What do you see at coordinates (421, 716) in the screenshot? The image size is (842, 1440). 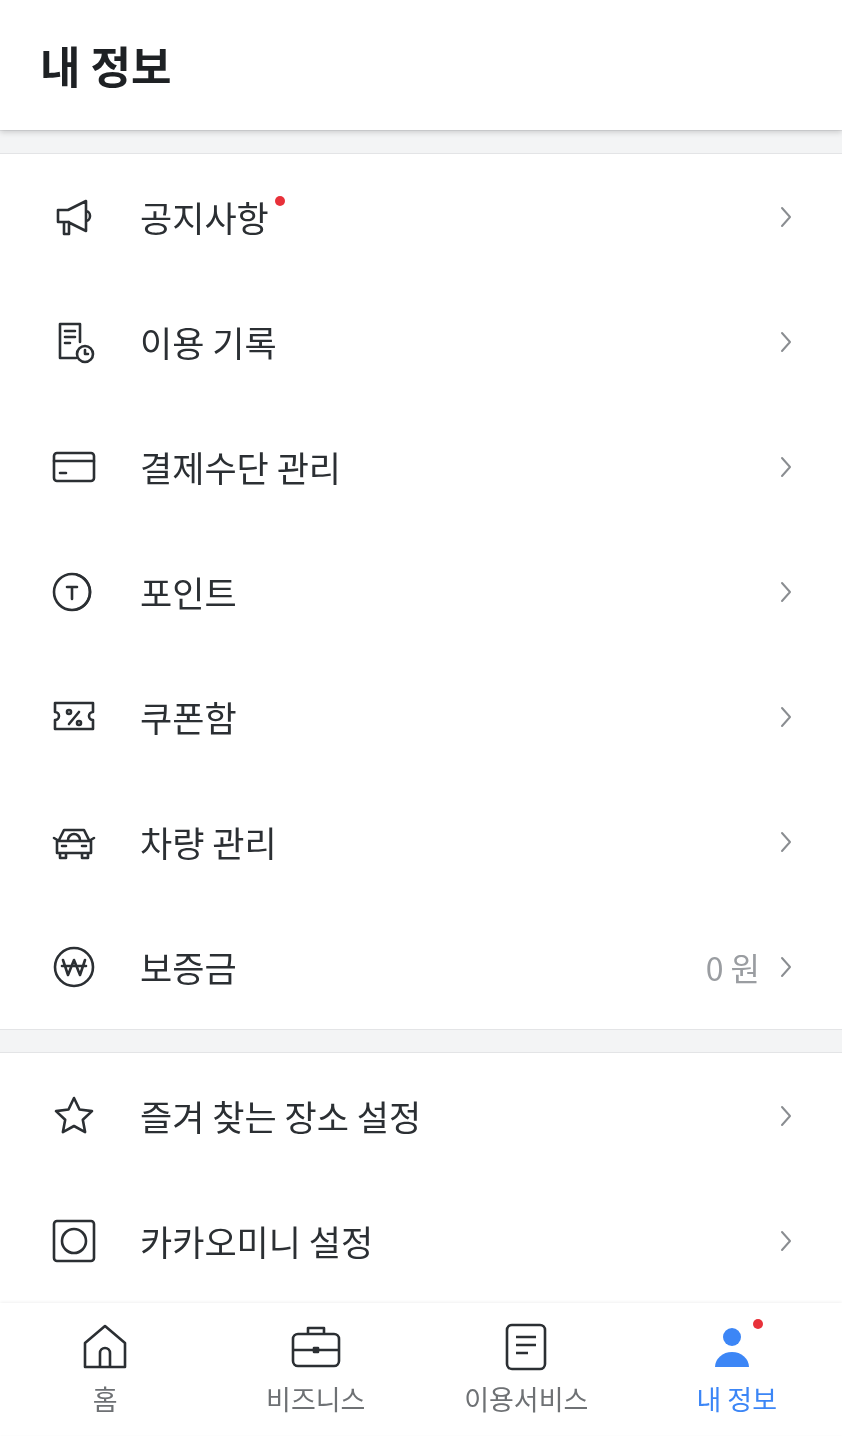 I see `menu-item: 쿠폰함` at bounding box center [421, 716].